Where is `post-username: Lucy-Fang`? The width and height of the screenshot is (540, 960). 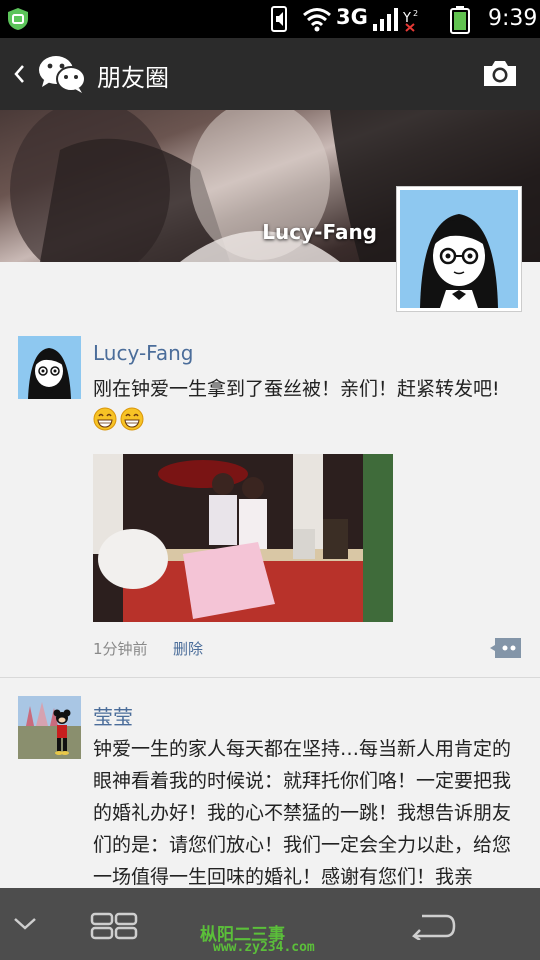
post-username: Lucy-Fang is located at coordinates (143, 353).